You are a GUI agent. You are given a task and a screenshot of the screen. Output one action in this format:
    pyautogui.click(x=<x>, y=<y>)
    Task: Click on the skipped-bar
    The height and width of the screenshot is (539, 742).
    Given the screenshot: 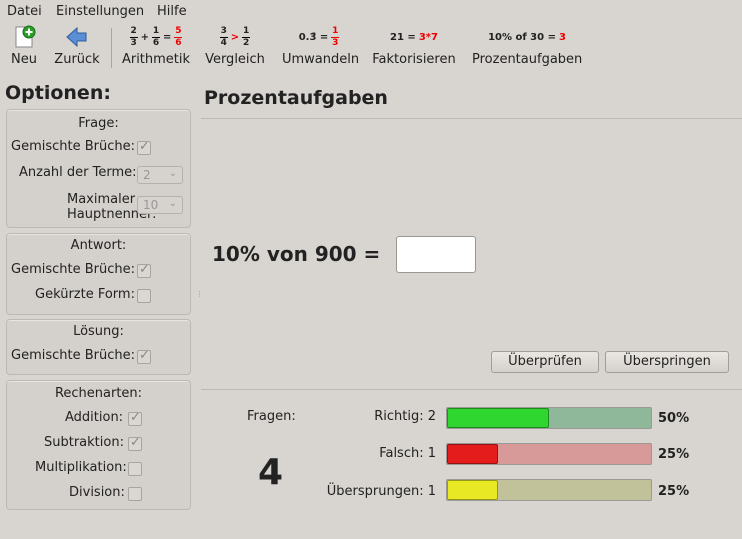 What is the action you would take?
    pyautogui.click(x=549, y=490)
    